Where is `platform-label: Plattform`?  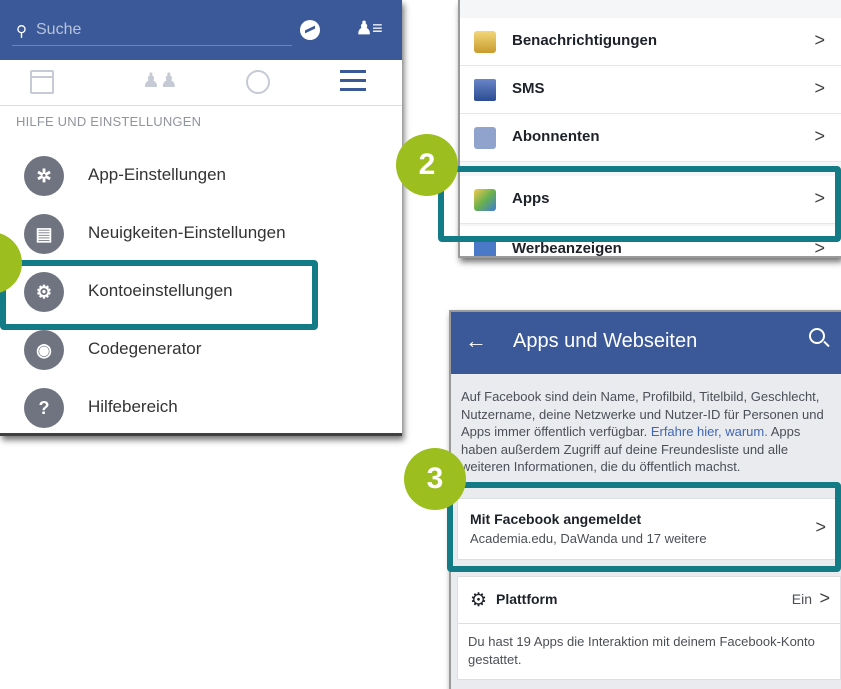 platform-label: Plattform is located at coordinates (527, 599).